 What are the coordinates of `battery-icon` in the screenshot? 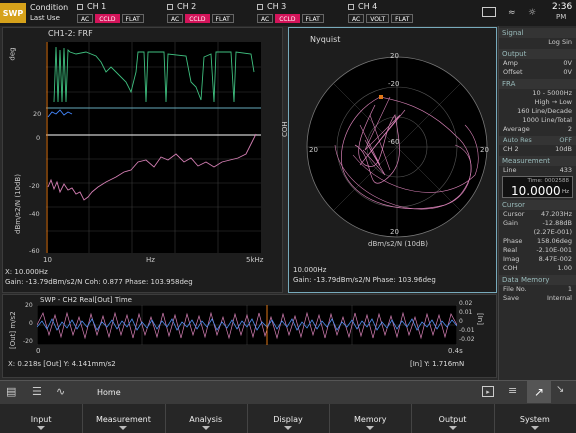 It's located at (489, 12).